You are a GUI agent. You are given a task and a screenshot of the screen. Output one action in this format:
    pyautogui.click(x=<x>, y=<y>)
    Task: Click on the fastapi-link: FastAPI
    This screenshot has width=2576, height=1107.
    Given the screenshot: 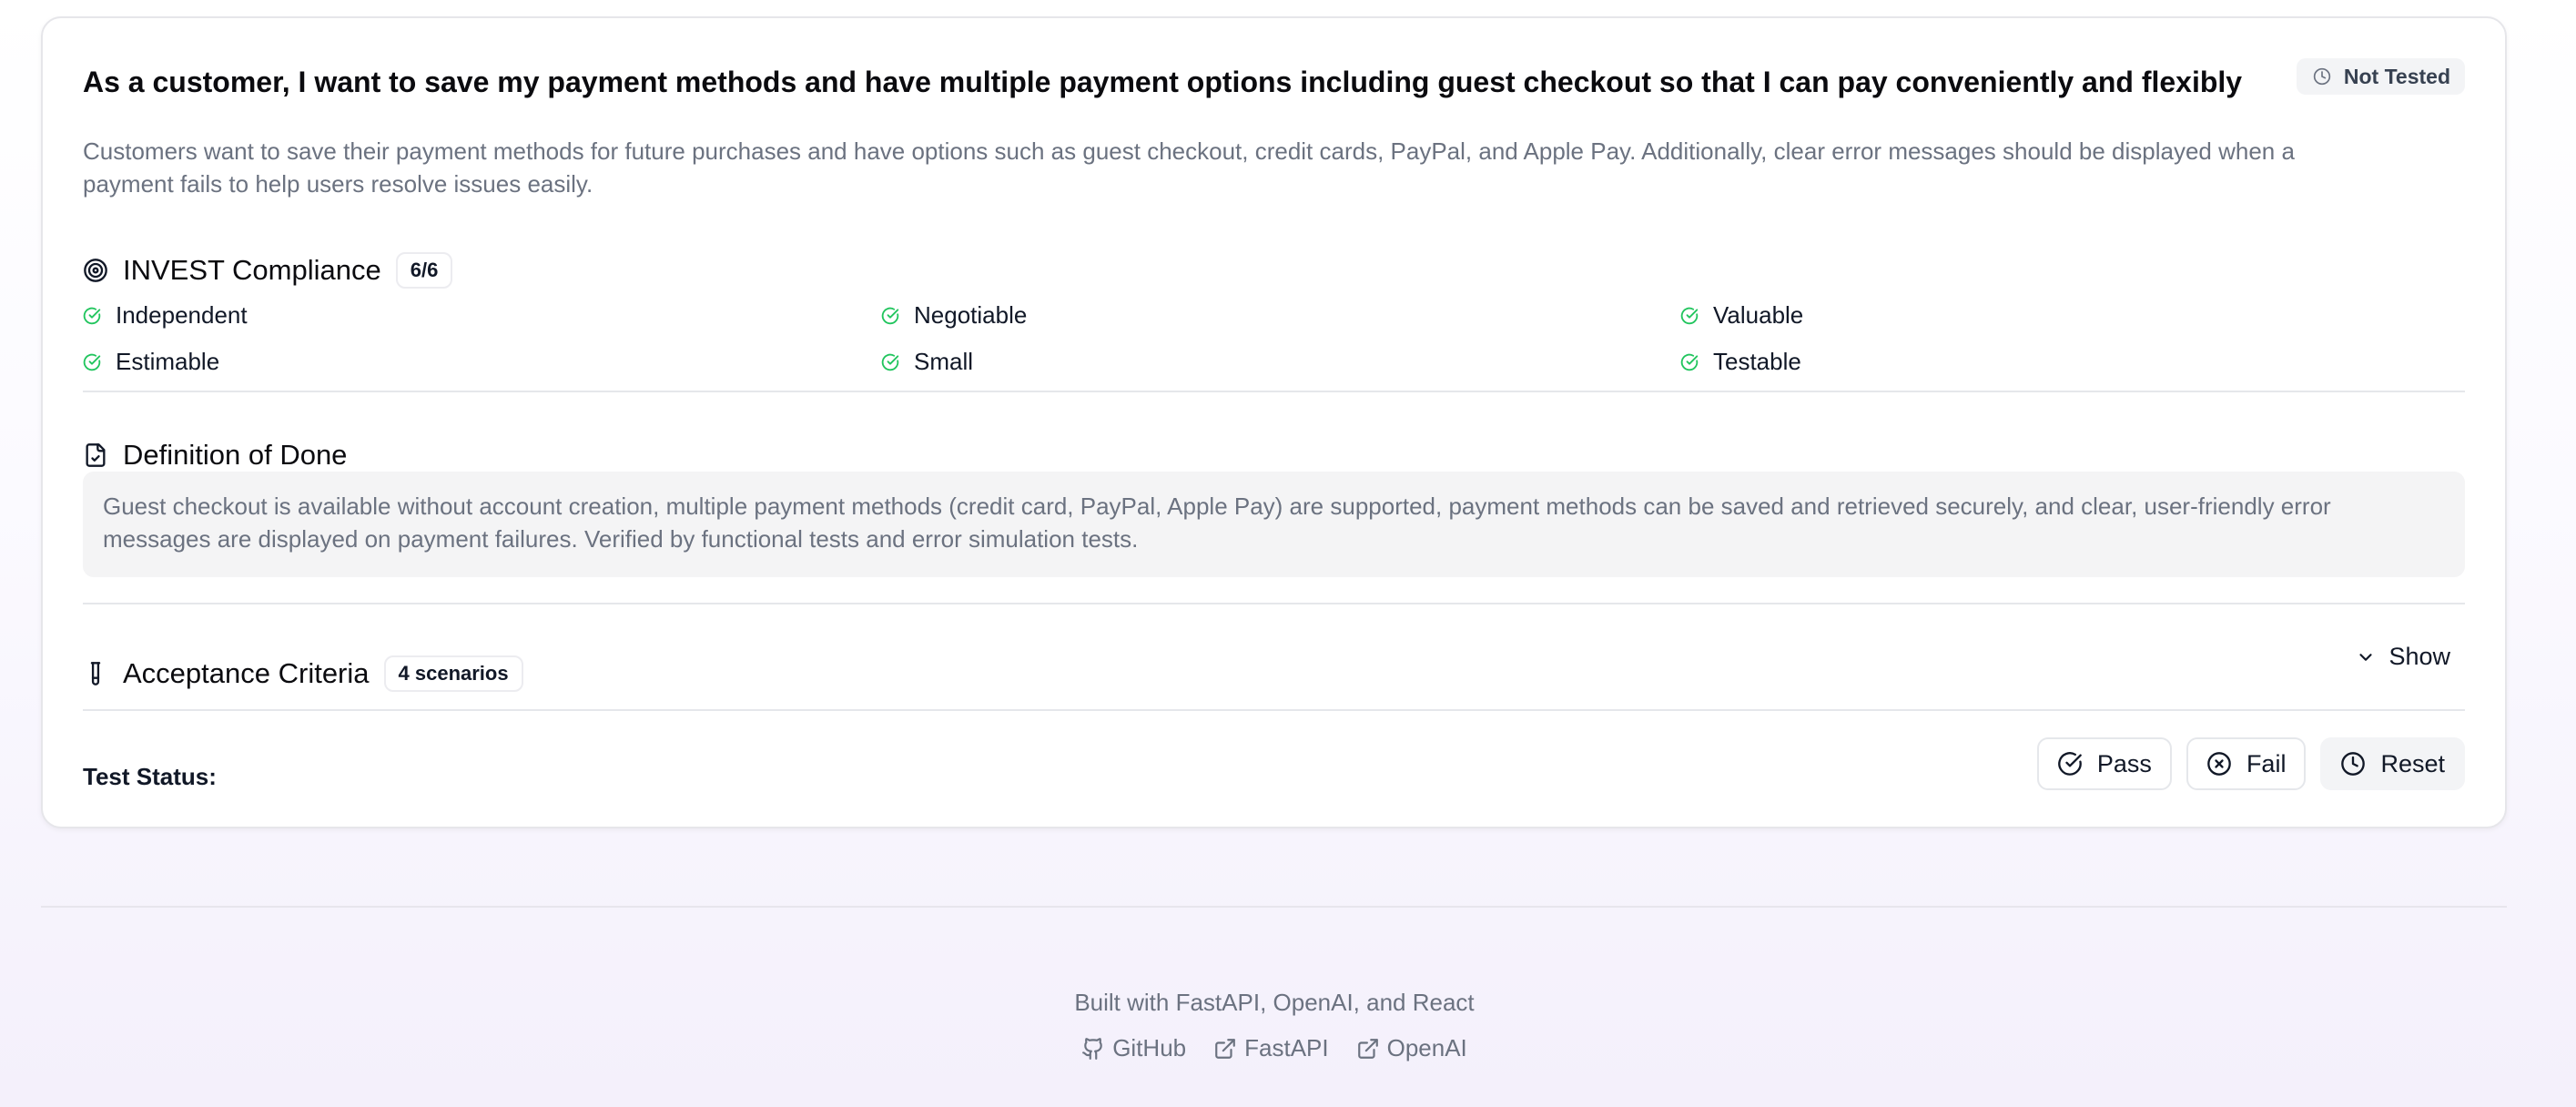 What is the action you would take?
    pyautogui.click(x=1271, y=1048)
    